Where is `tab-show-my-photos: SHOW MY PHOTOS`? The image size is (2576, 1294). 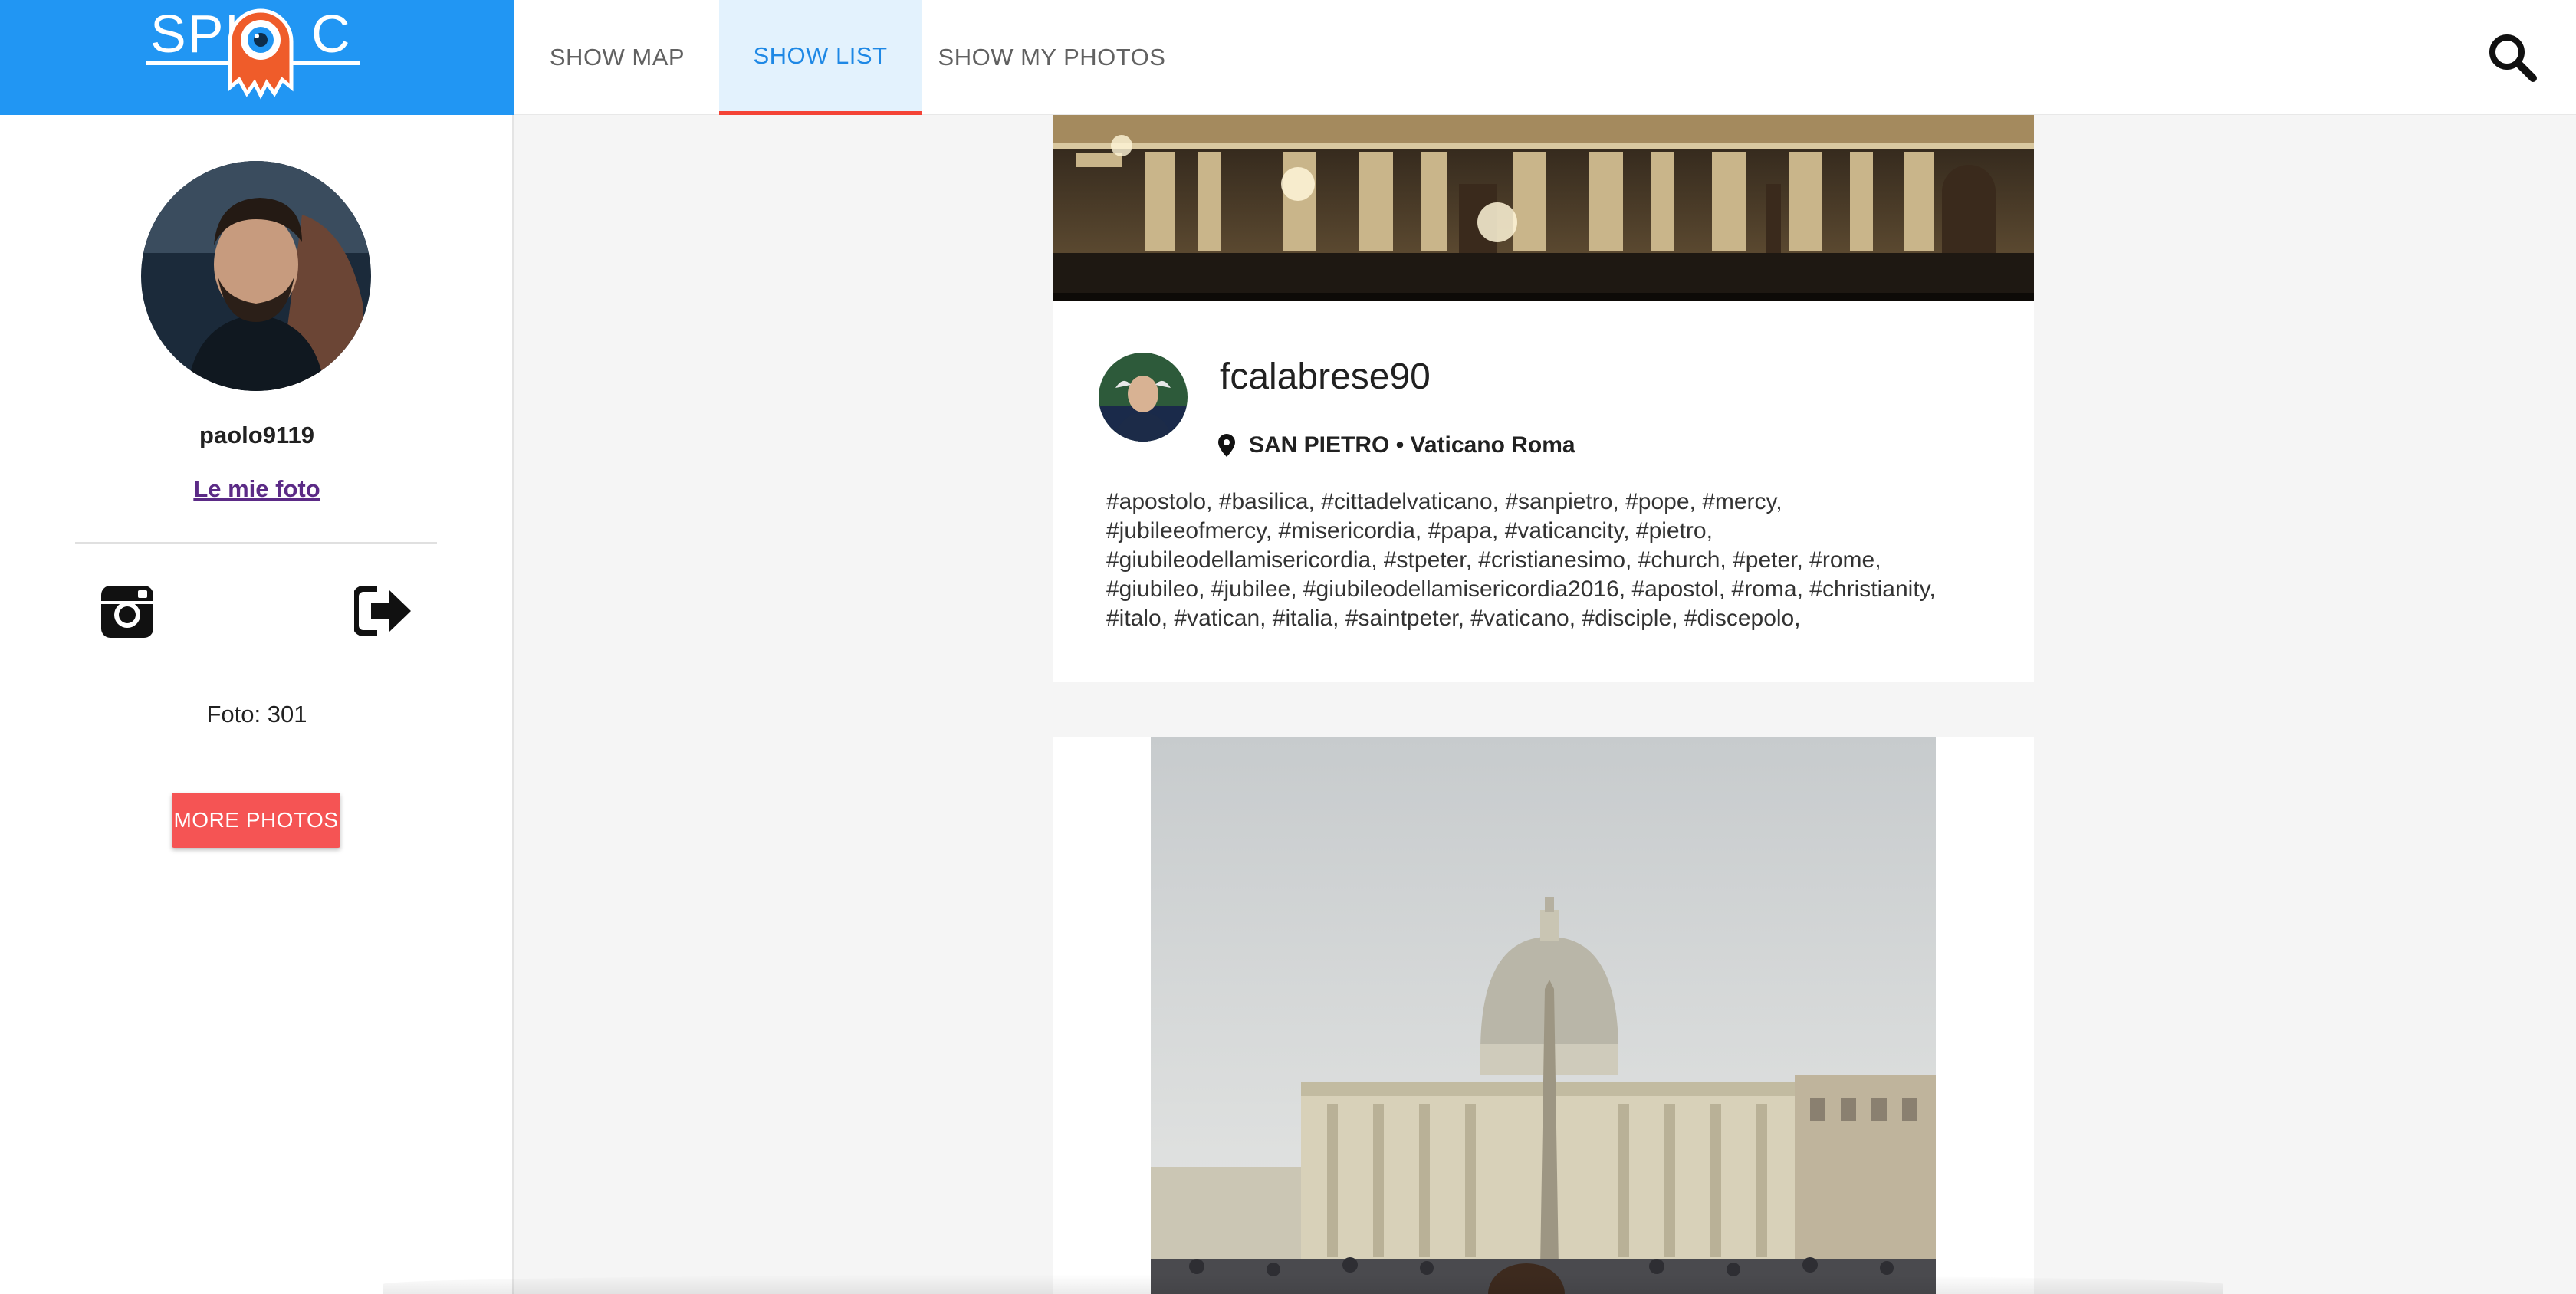
tab-show-my-photos: SHOW MY PHOTOS is located at coordinates (1052, 58).